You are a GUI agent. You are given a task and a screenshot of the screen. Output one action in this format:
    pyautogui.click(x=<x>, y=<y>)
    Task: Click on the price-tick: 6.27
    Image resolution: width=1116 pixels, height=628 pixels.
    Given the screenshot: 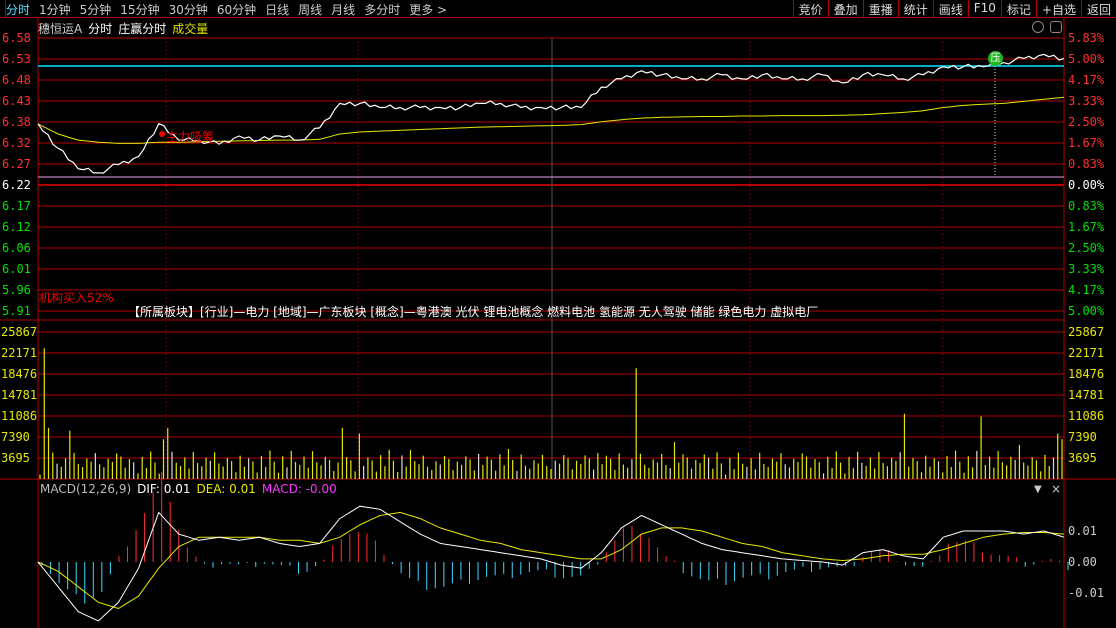 What is the action you would take?
    pyautogui.click(x=16, y=164)
    